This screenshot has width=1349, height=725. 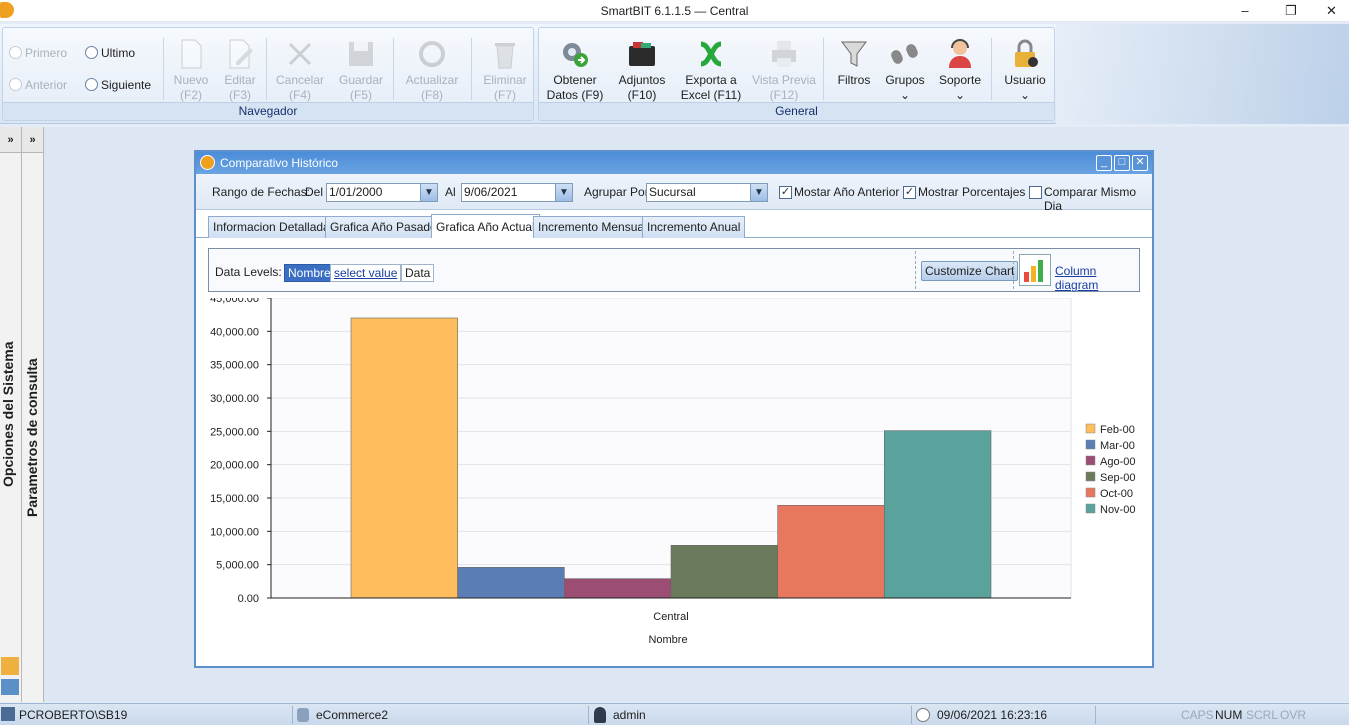 I want to click on primero-button: Primero, so click(x=38, y=53).